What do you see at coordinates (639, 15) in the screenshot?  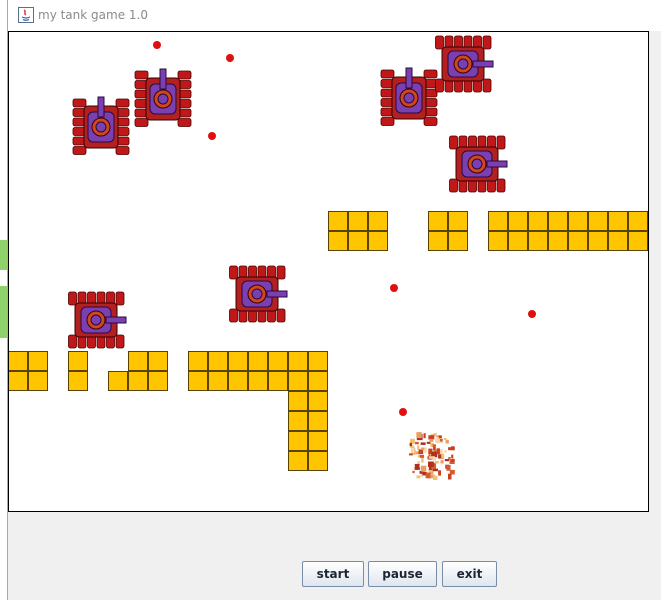 I see `close-button` at bounding box center [639, 15].